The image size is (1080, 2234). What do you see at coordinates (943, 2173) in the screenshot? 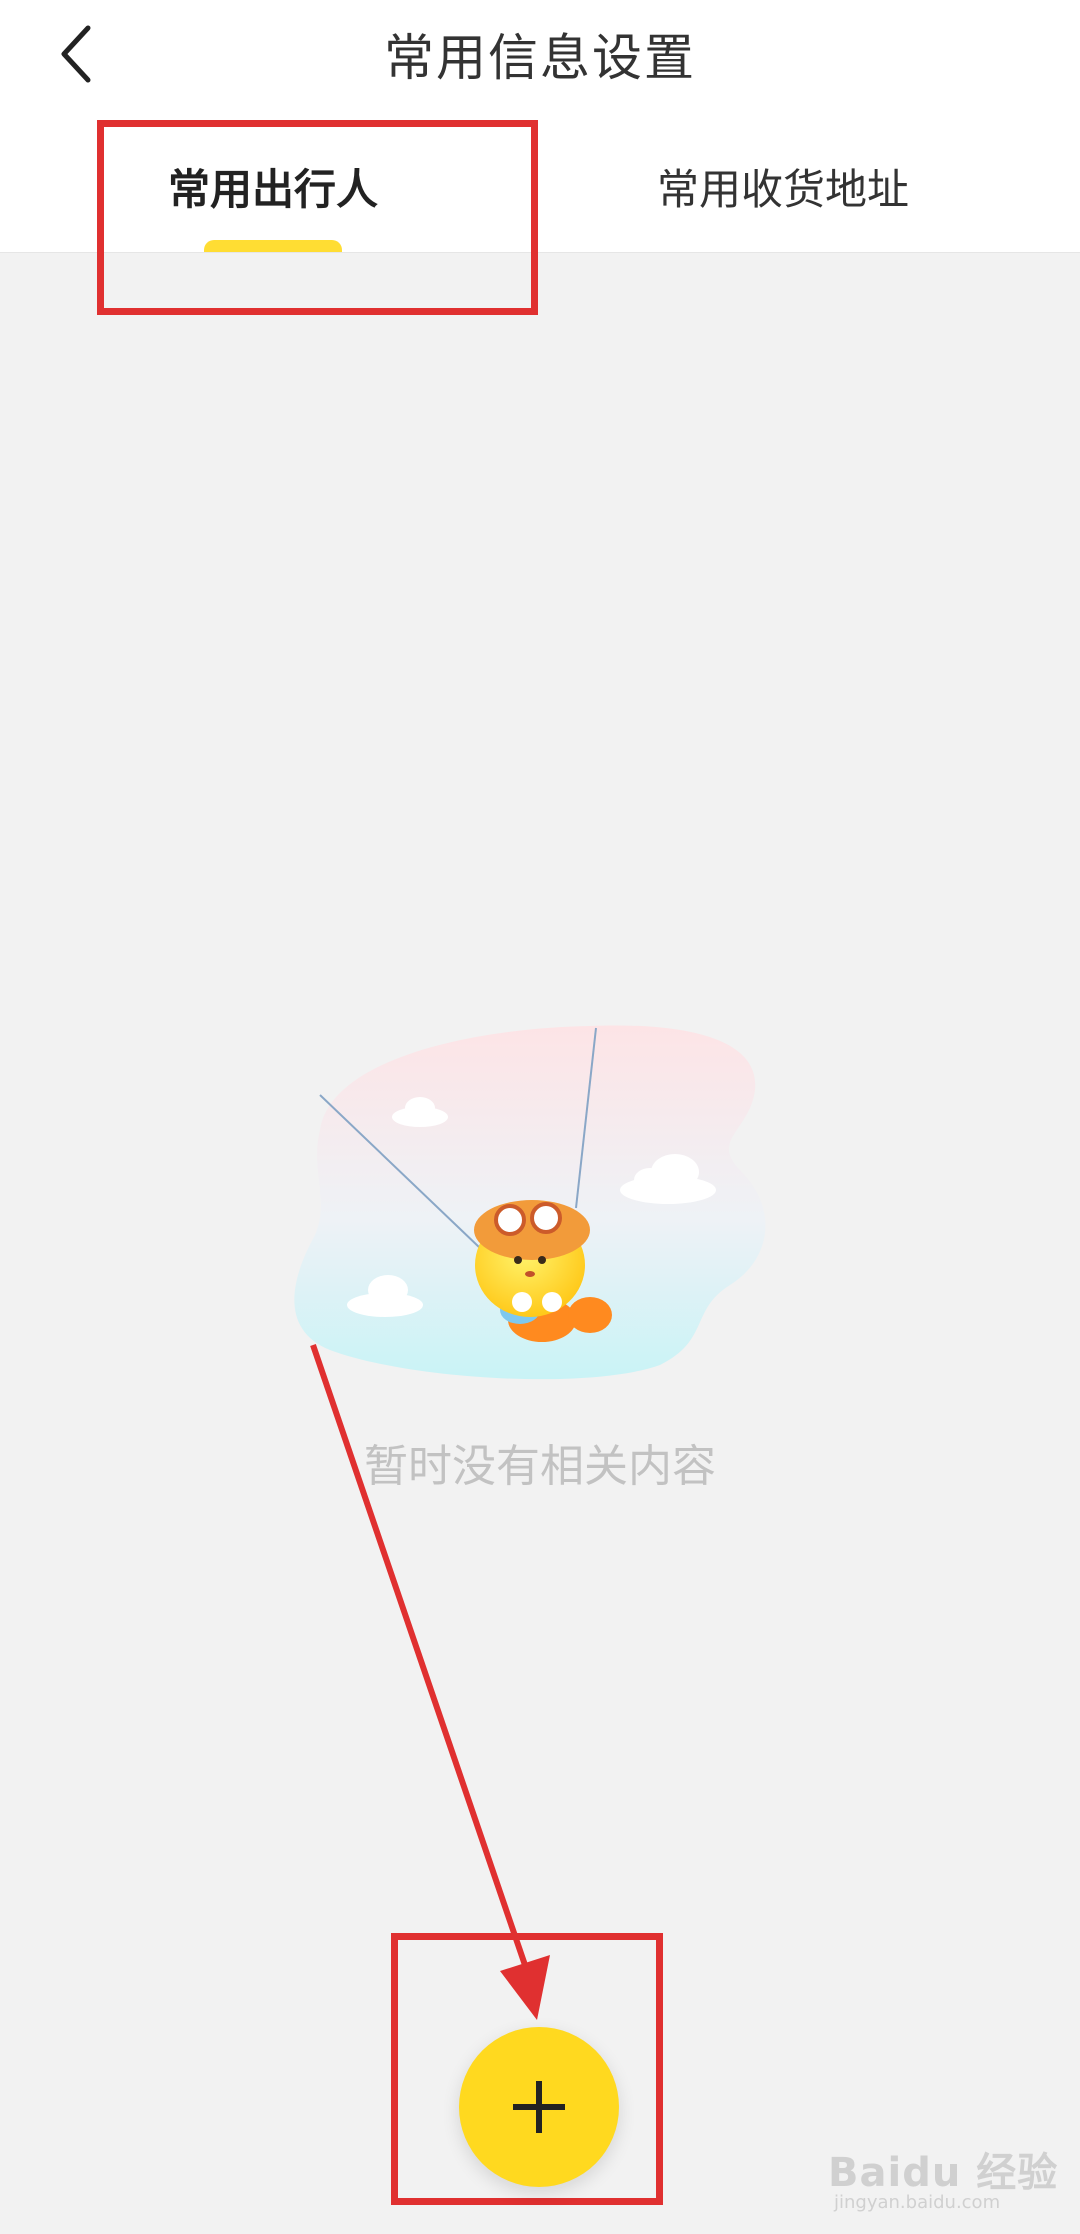
I see `watermark-logo: Baidu 经验` at bounding box center [943, 2173].